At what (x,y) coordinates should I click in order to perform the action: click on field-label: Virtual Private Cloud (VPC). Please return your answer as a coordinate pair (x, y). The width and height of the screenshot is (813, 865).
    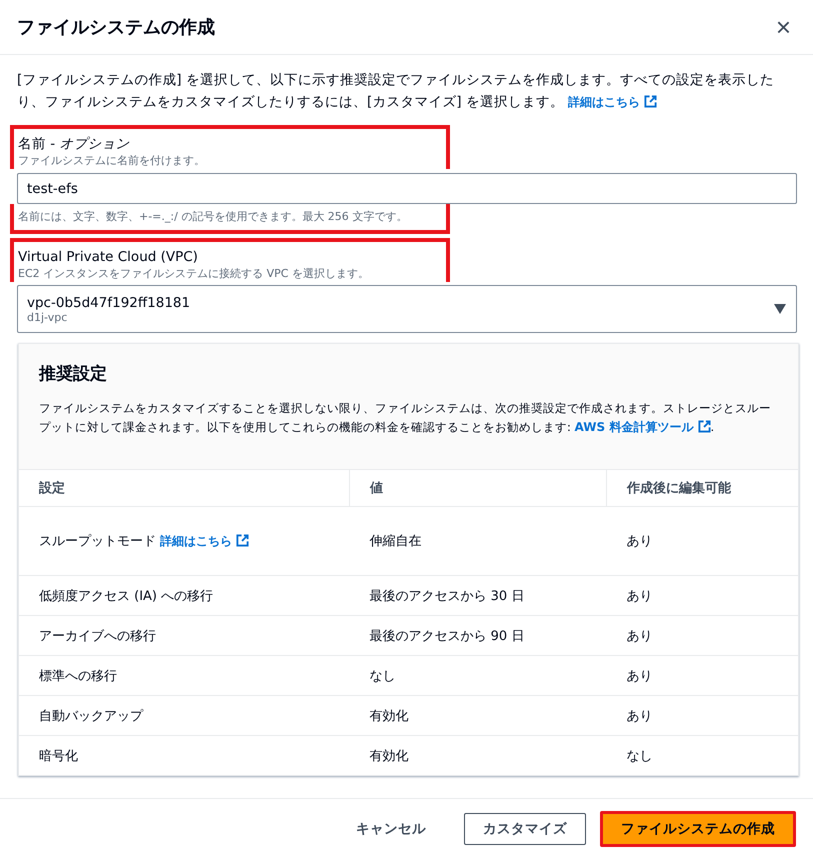
    Looking at the image, I should click on (108, 257).